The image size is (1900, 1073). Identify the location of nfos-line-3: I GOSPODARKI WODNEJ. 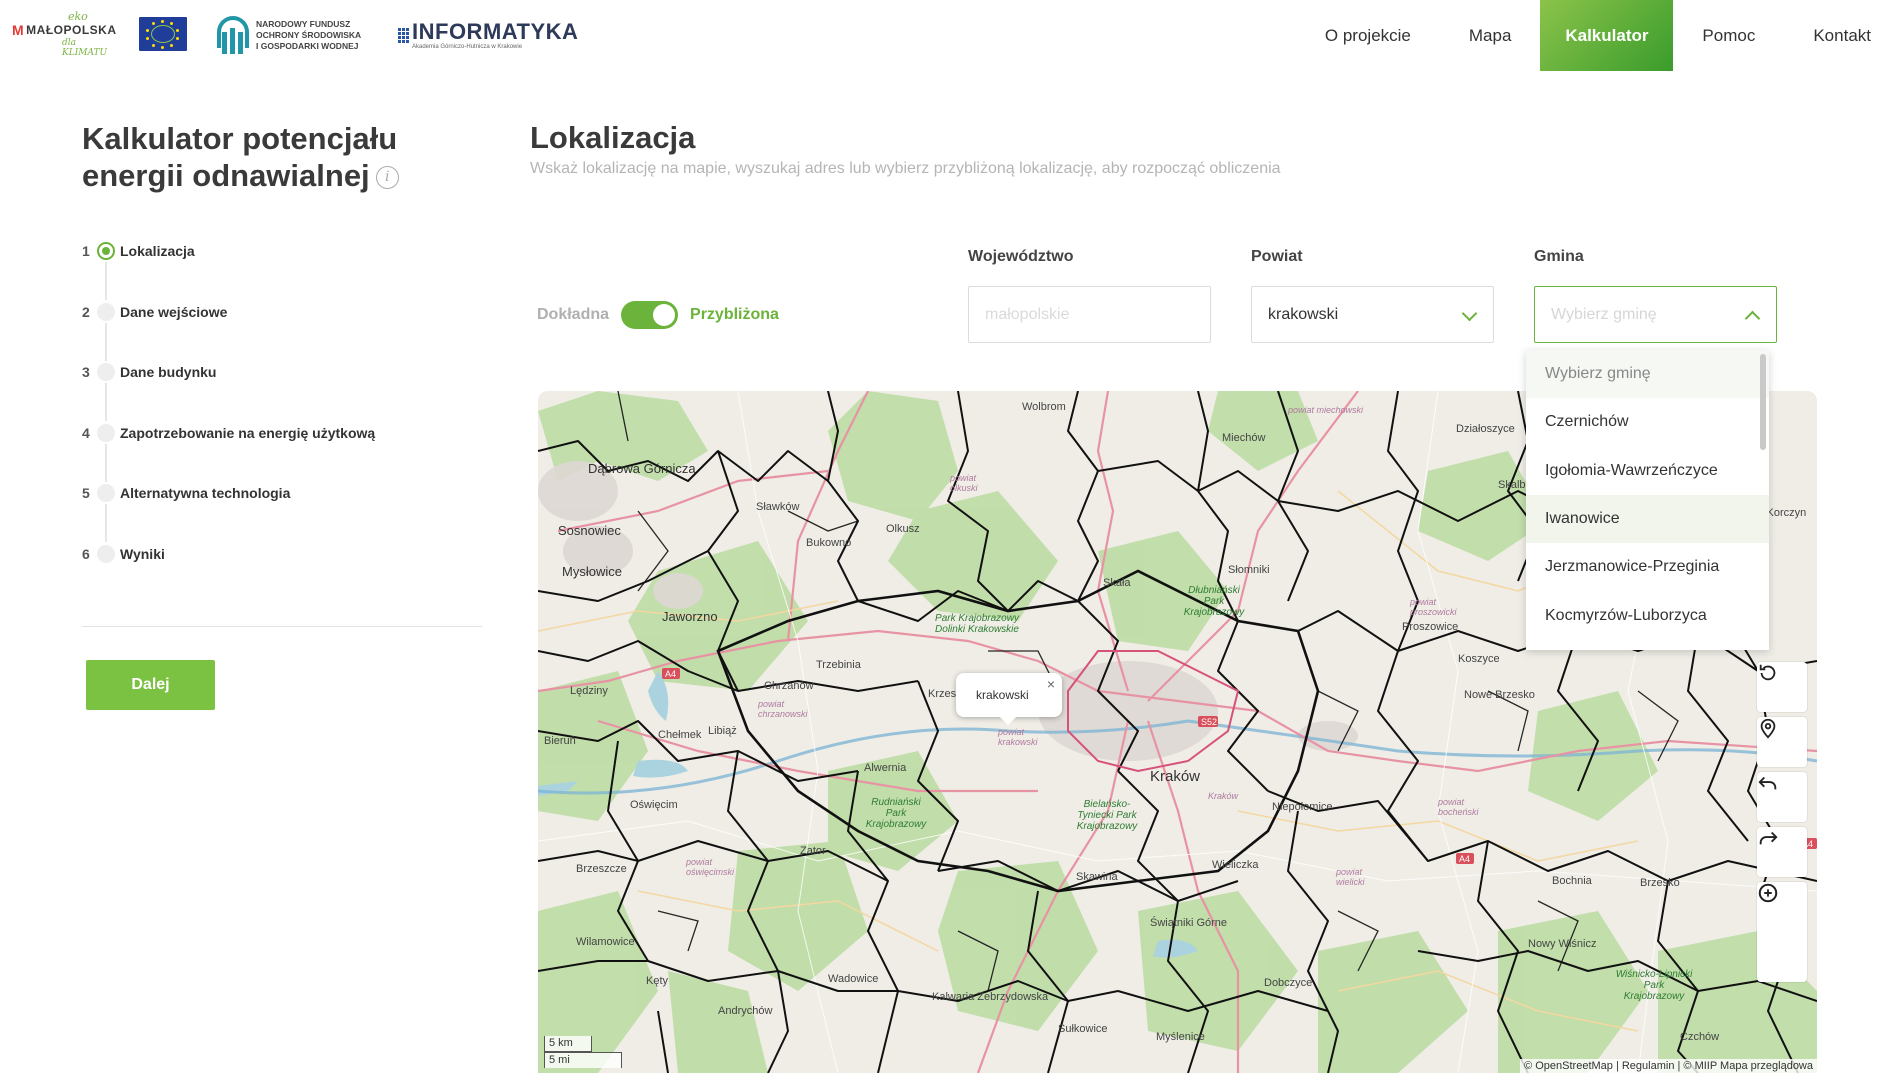
(307, 45).